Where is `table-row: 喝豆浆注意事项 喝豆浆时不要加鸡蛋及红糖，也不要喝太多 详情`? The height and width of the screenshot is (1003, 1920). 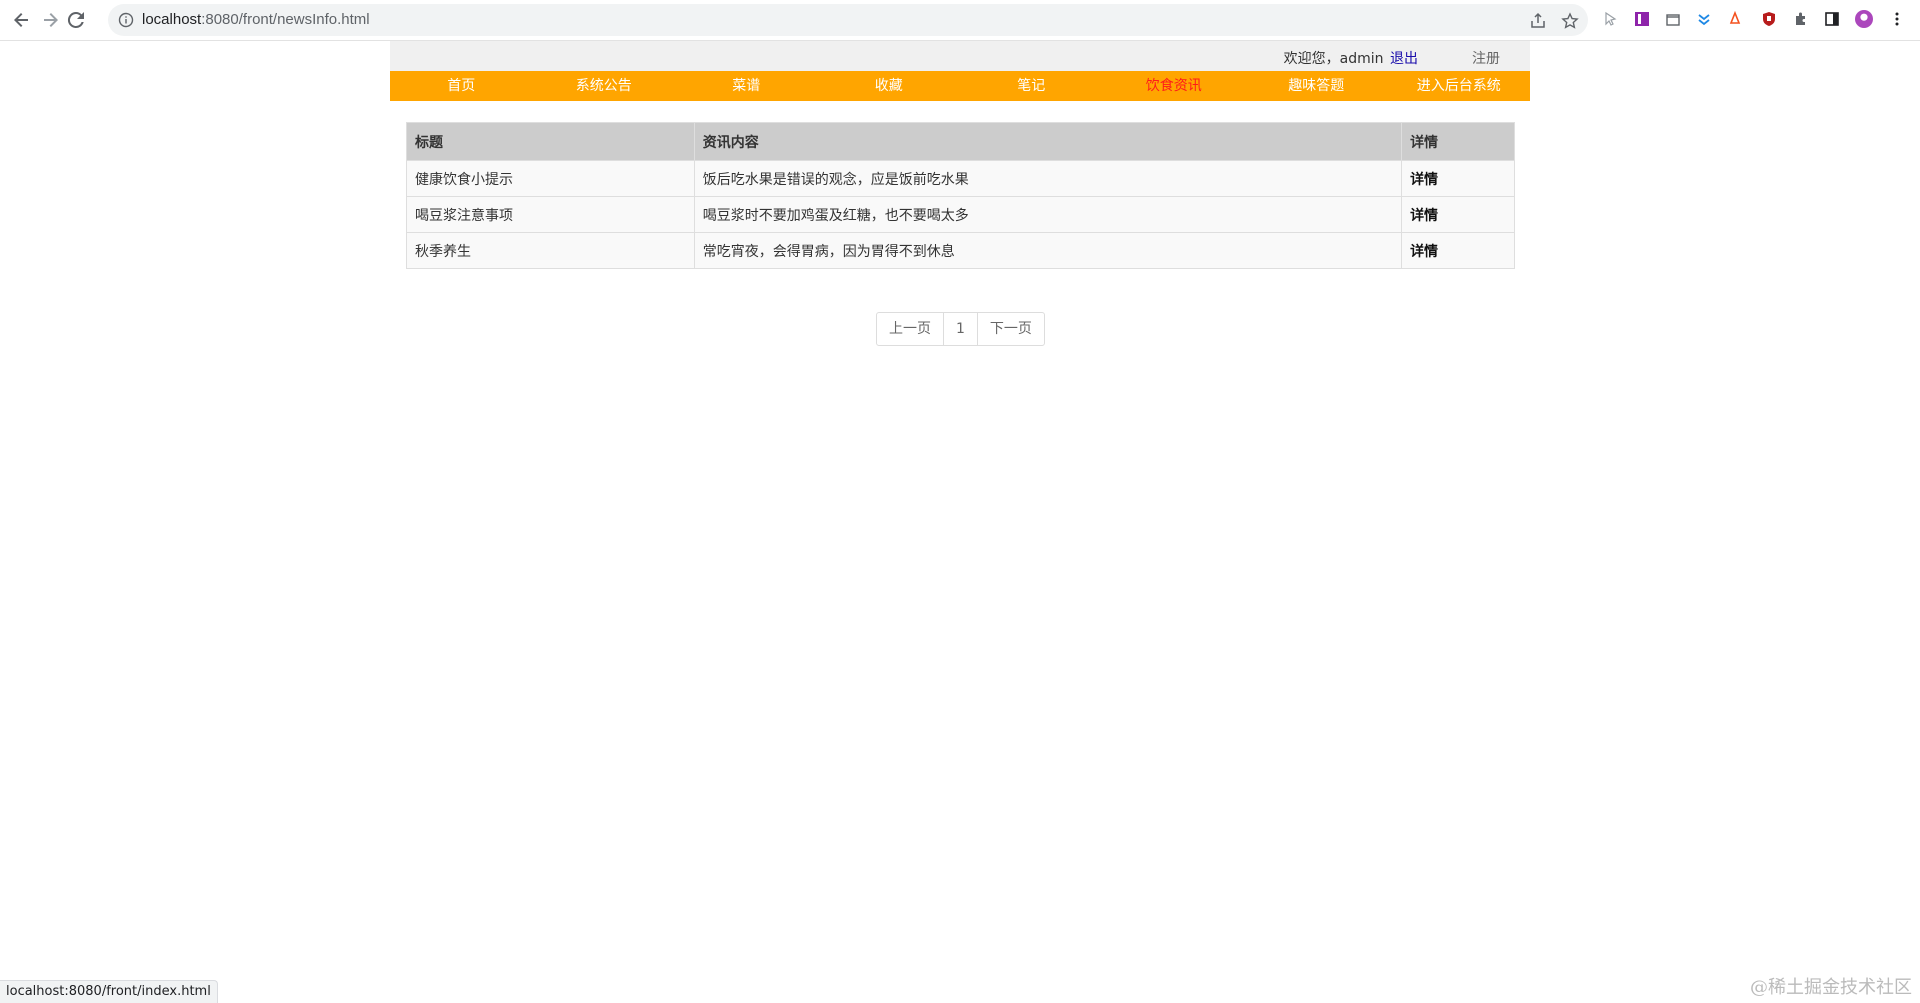
table-row: 喝豆浆注意事项 喝豆浆时不要加鸡蛋及红糖，也不要喝太多 详情 is located at coordinates (960, 214).